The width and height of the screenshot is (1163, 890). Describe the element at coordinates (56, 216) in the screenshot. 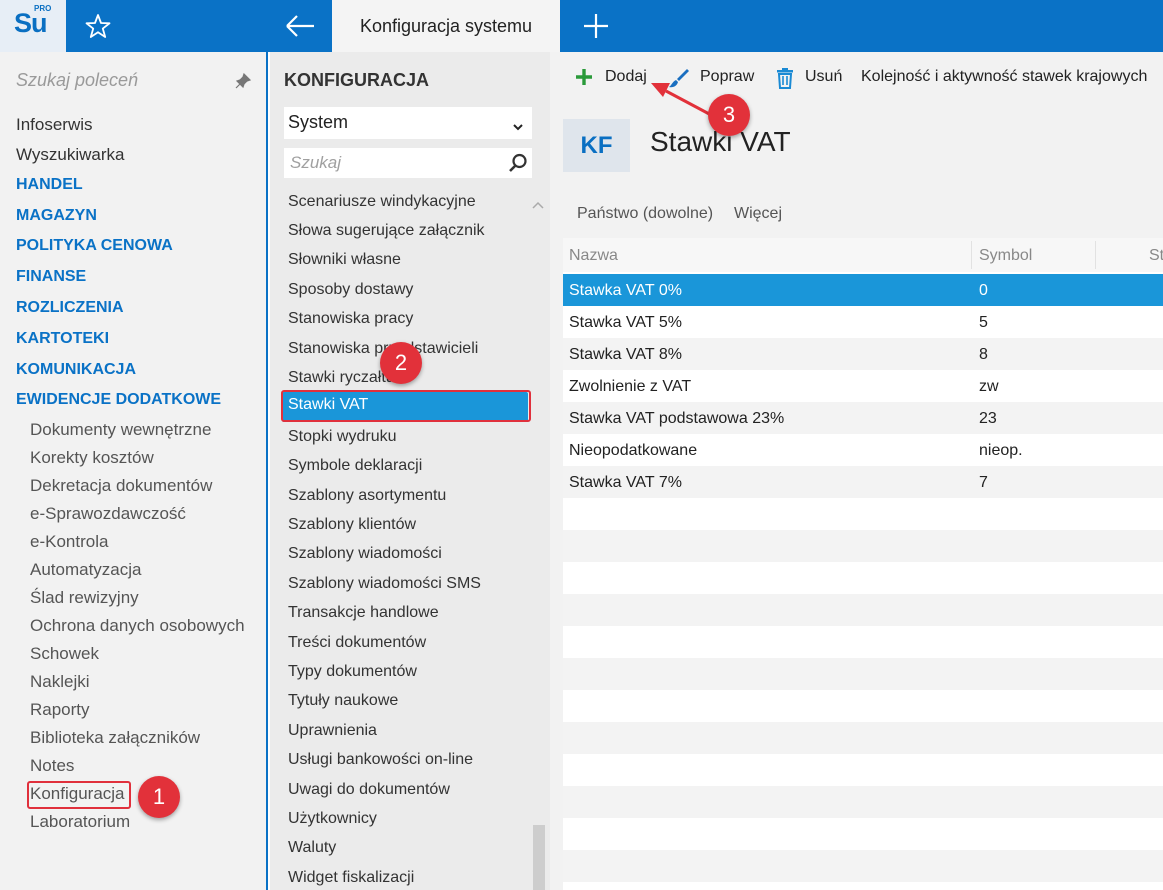

I see `nav-section-magazyn: MAGAZYN` at that location.